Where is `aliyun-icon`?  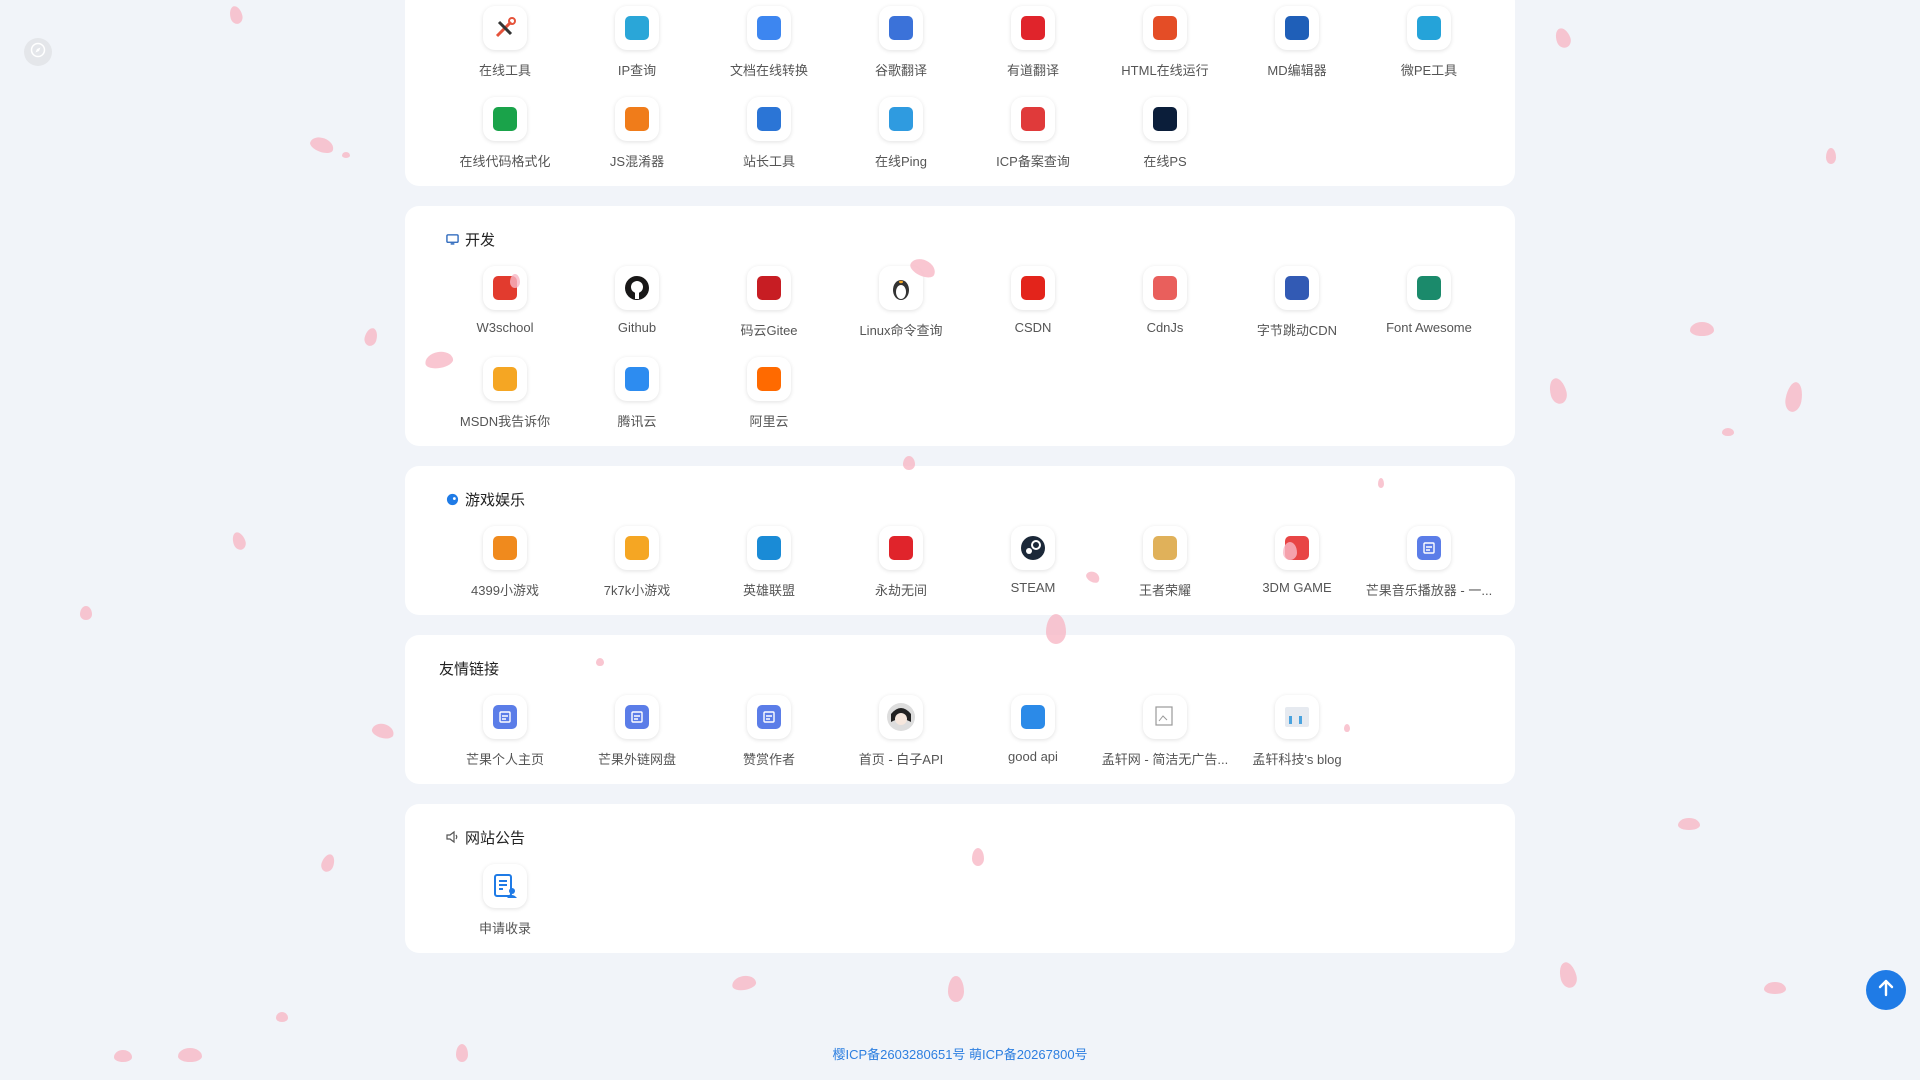
aliyun-icon is located at coordinates (769, 379).